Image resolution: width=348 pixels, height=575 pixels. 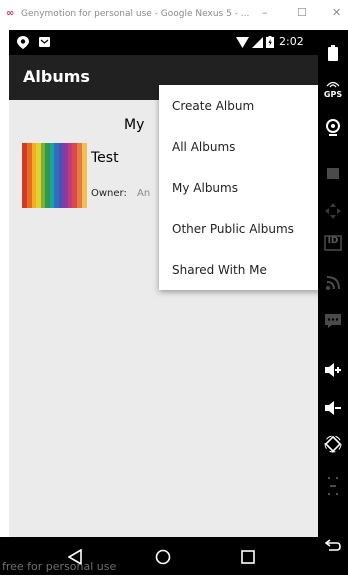 What do you see at coordinates (333, 241) in the screenshot?
I see `device-id-label: ID` at bounding box center [333, 241].